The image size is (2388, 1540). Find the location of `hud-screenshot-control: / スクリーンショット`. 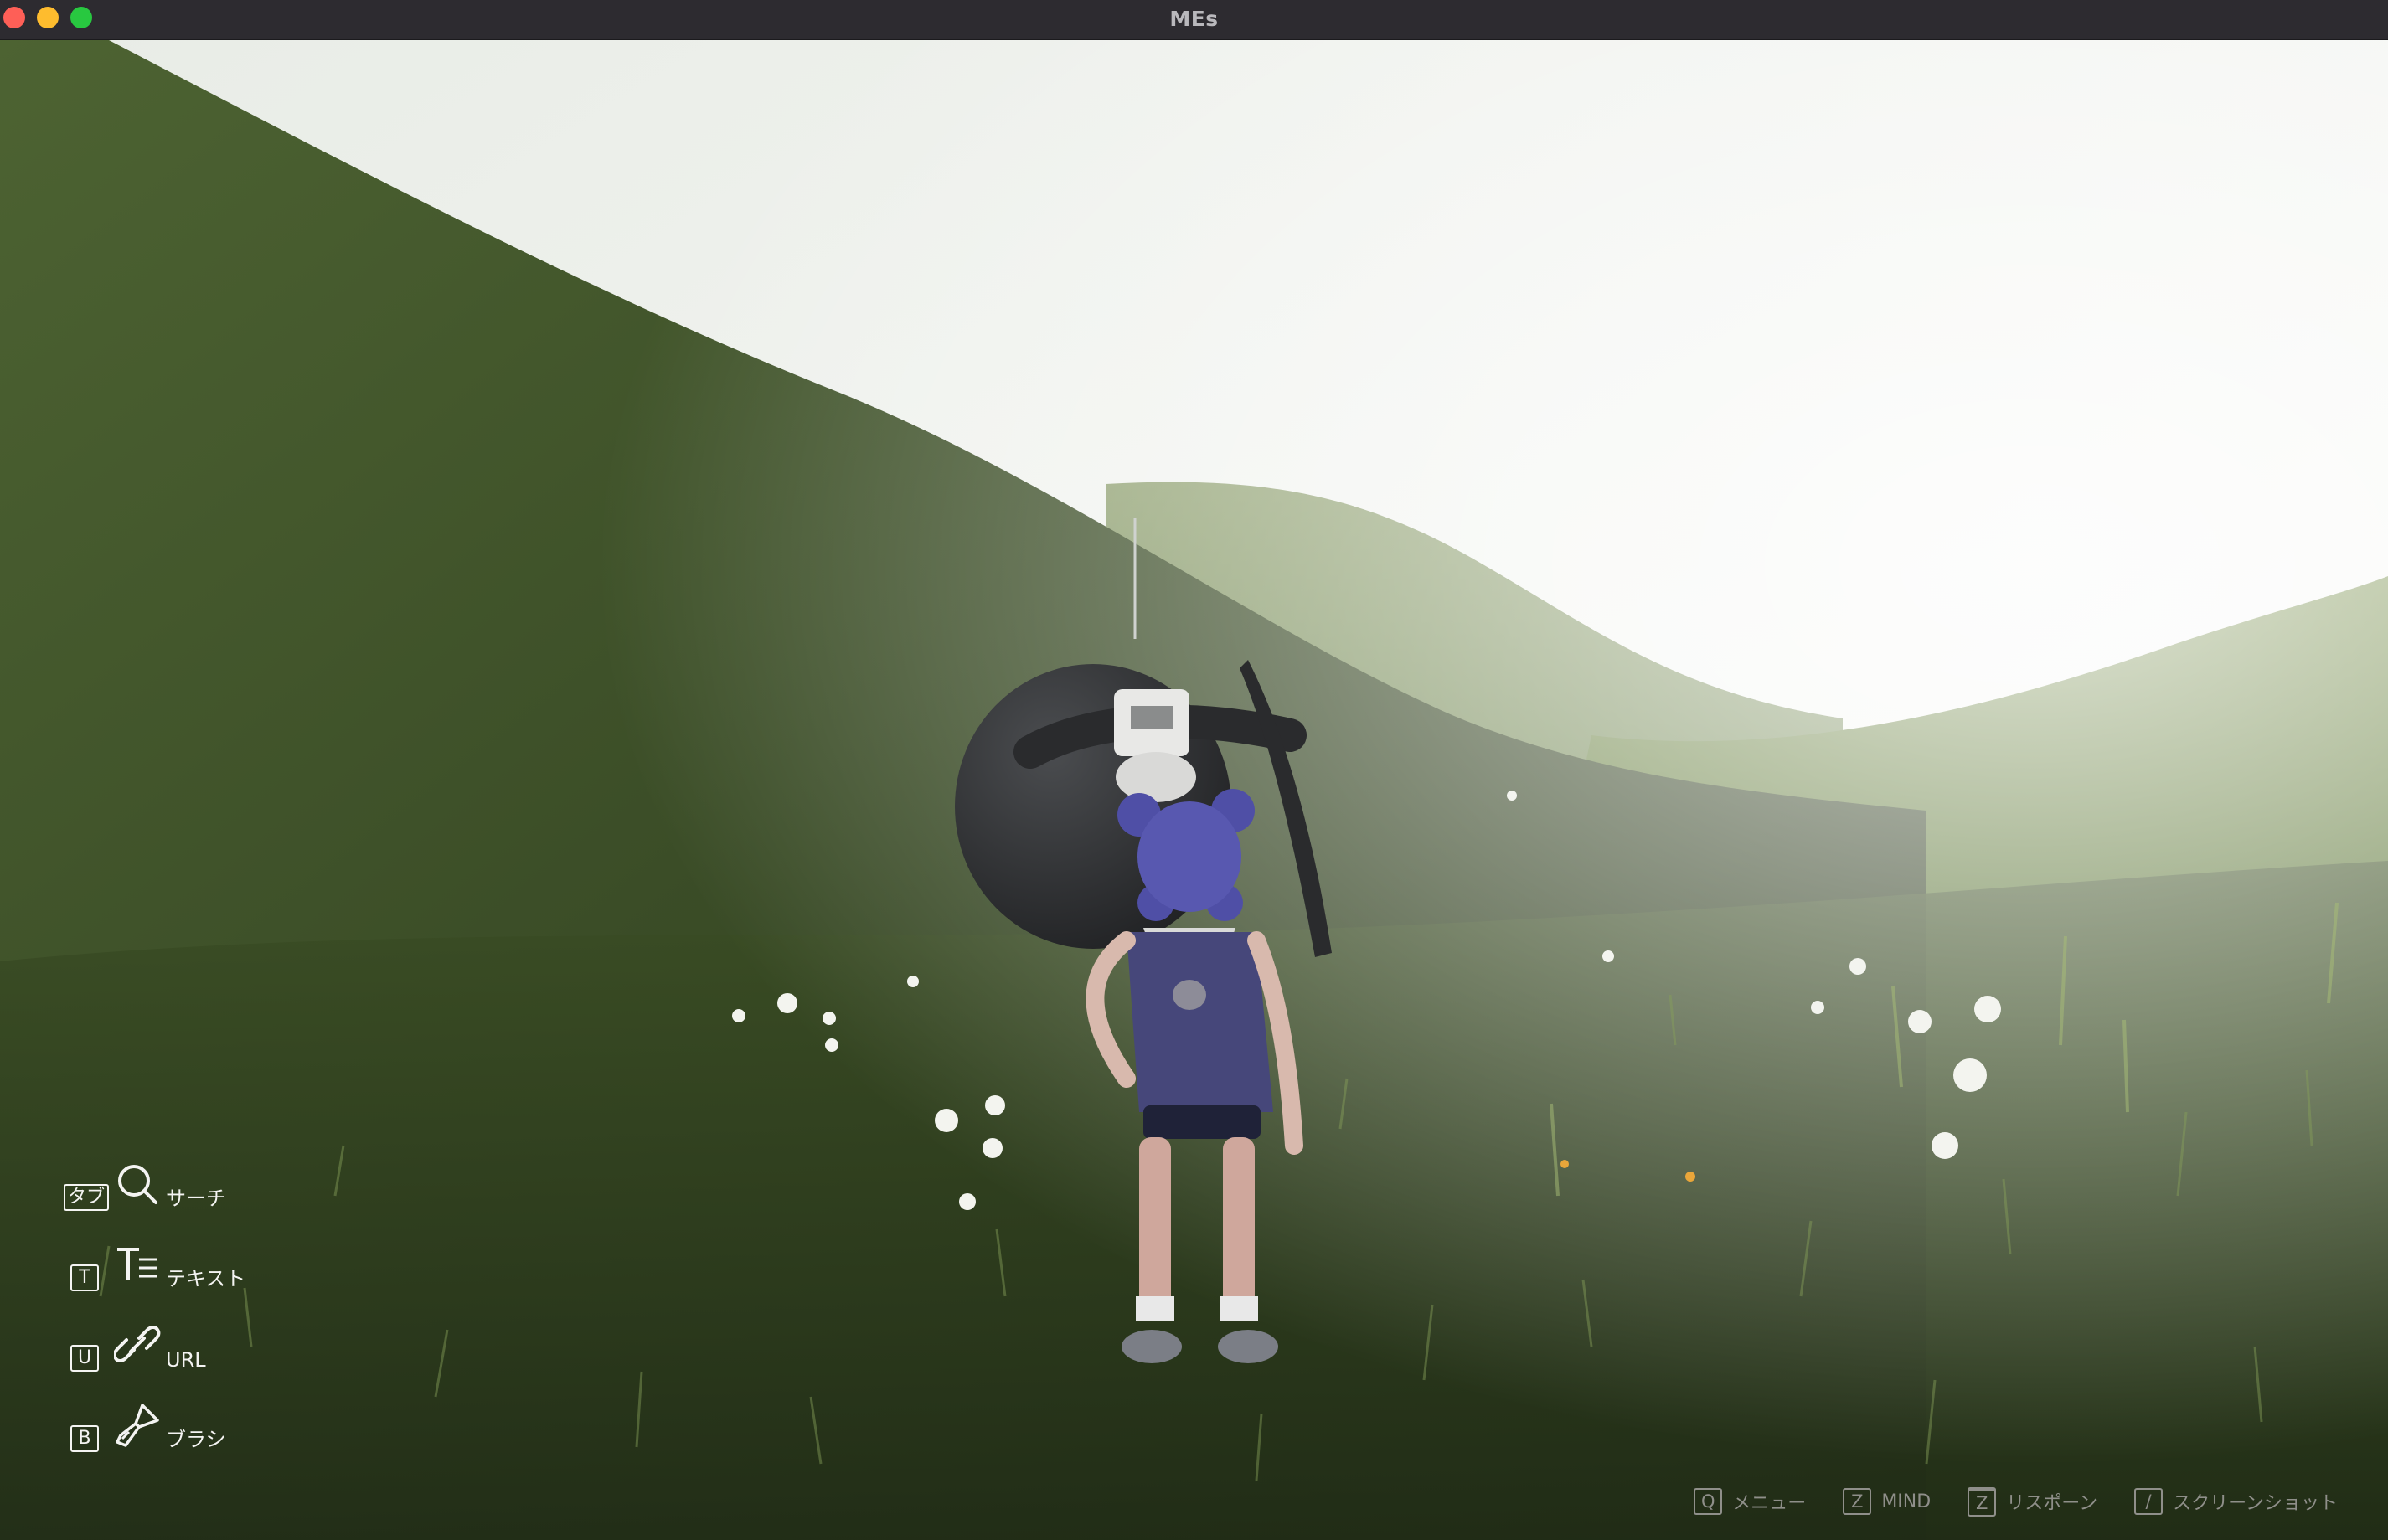

hud-screenshot-control: / スクリーンショット is located at coordinates (2236, 1502).